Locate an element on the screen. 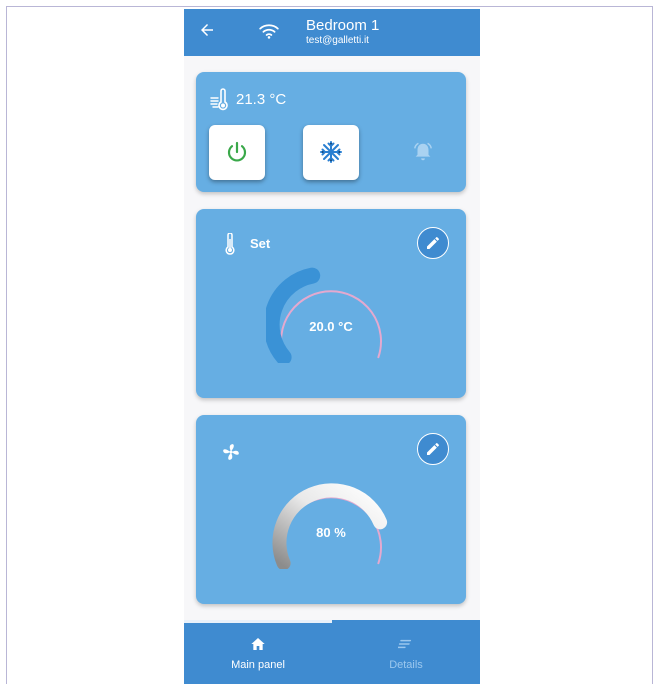  snowflake-icon is located at coordinates (331, 152).